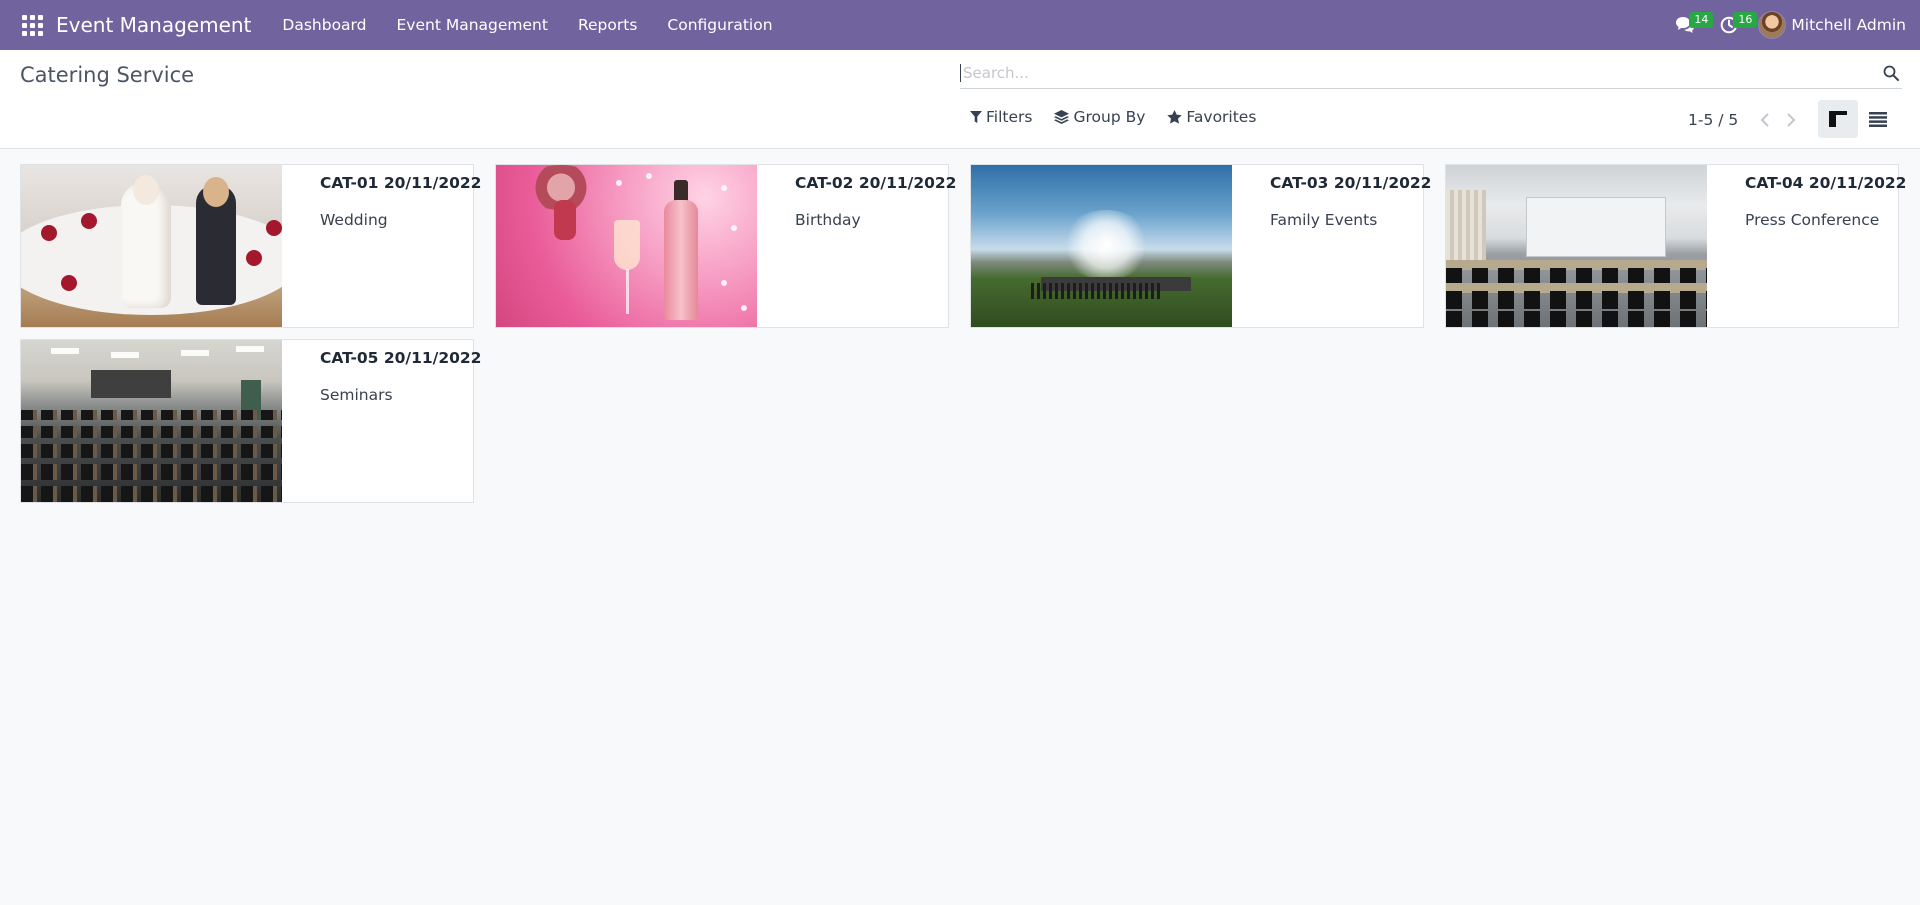 This screenshot has height=905, width=1920. What do you see at coordinates (153, 25) in the screenshot?
I see `app-brand: Event Management` at bounding box center [153, 25].